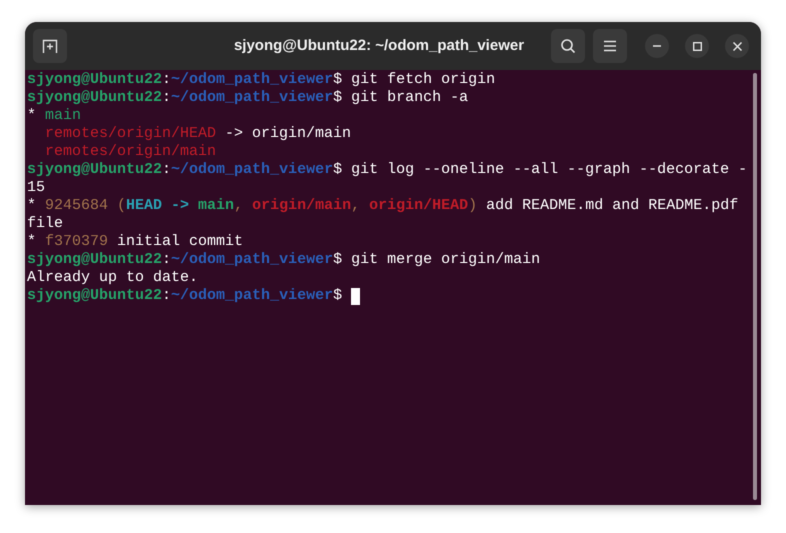  What do you see at coordinates (45, 224) in the screenshot?
I see `terminal-line: file` at bounding box center [45, 224].